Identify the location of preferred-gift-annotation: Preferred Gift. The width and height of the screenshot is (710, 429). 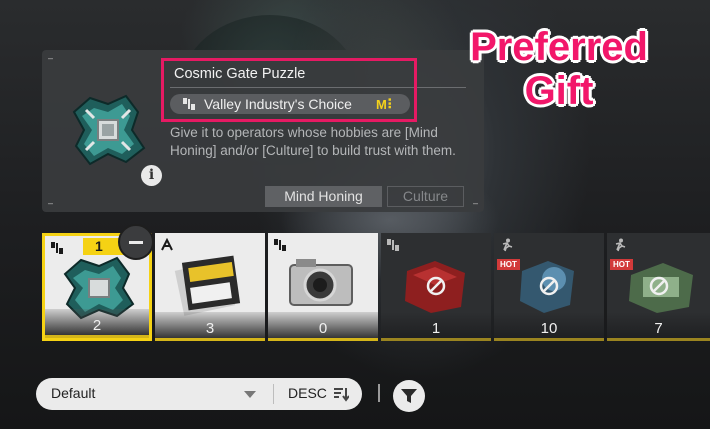
(559, 69).